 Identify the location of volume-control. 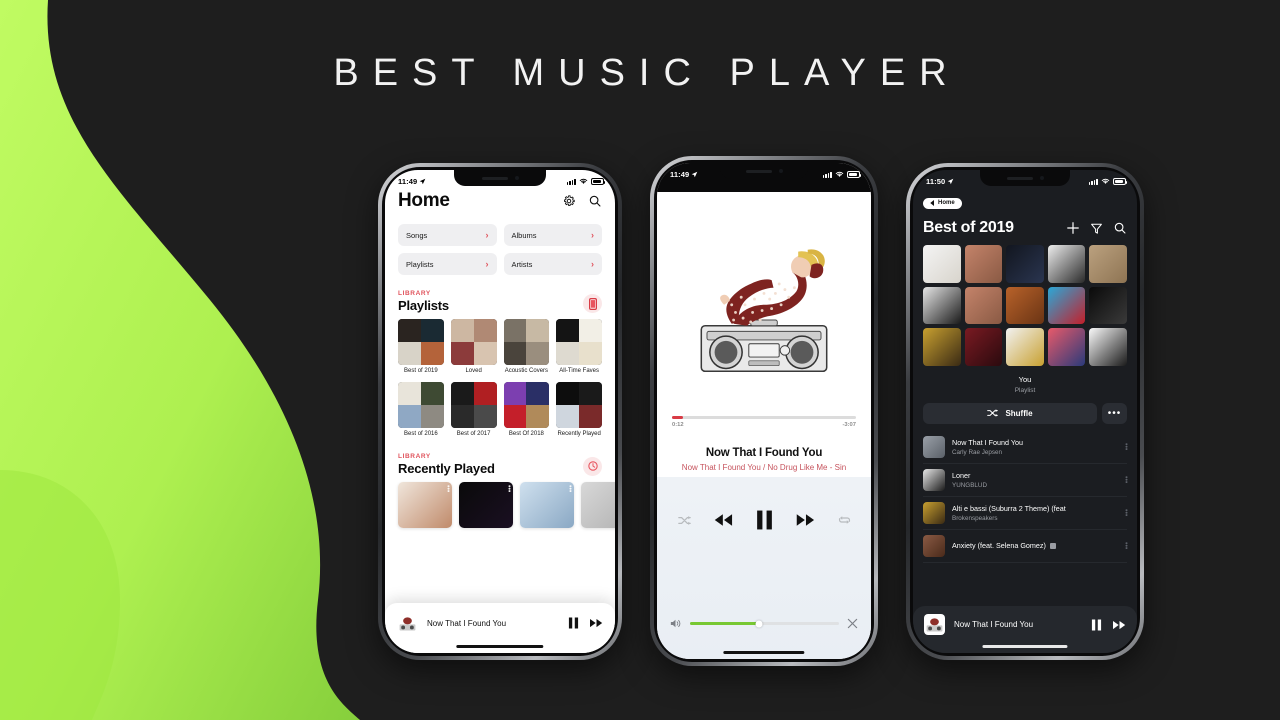
(764, 623).